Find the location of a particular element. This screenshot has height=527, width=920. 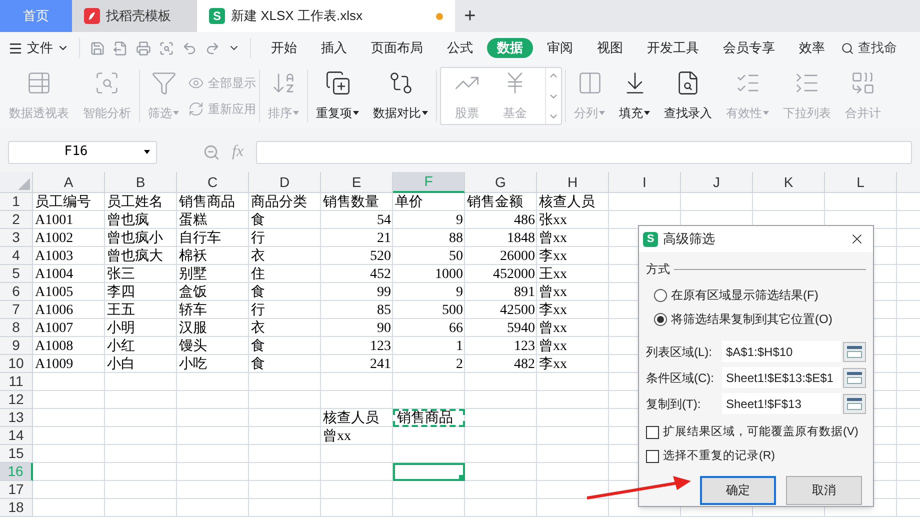

row-header: 5 is located at coordinates (16, 274).